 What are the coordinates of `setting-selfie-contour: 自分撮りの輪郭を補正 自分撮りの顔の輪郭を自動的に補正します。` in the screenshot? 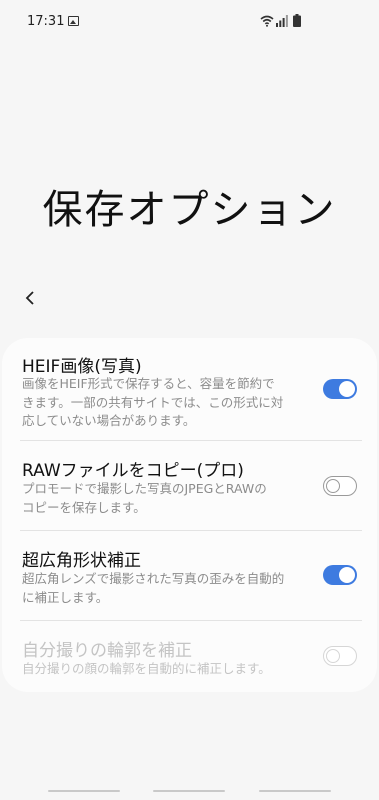 It's located at (192, 661).